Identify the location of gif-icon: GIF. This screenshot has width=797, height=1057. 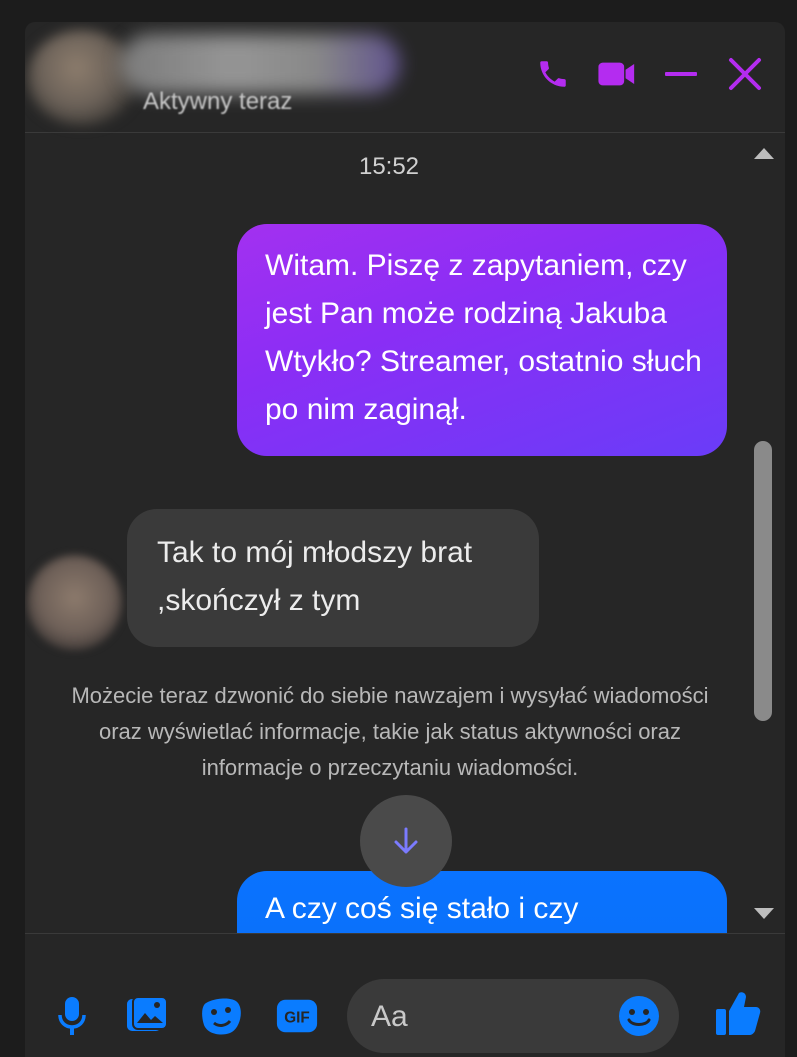
(297, 1016).